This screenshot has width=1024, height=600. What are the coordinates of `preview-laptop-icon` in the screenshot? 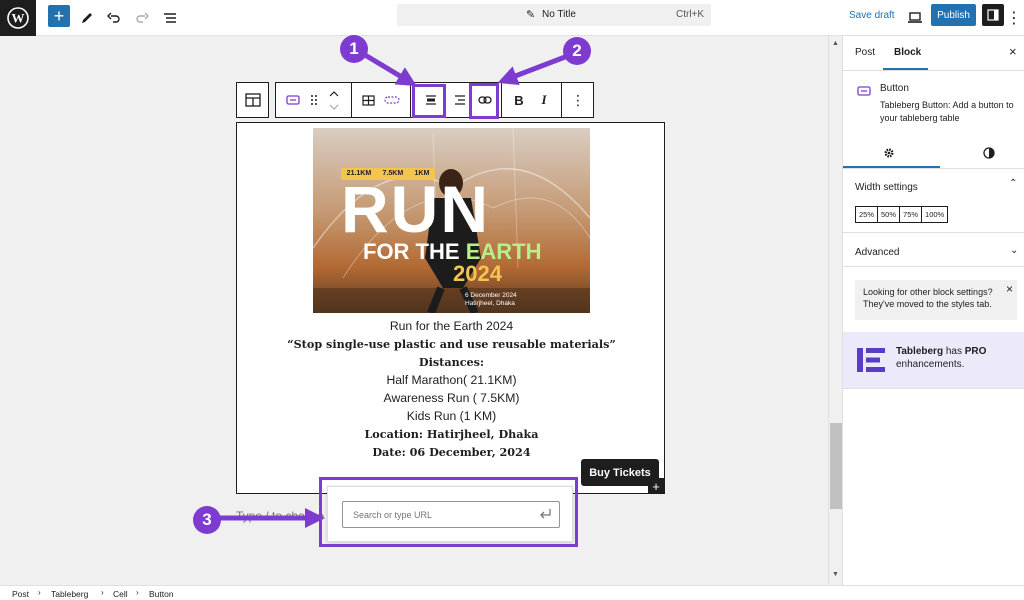 It's located at (915, 18).